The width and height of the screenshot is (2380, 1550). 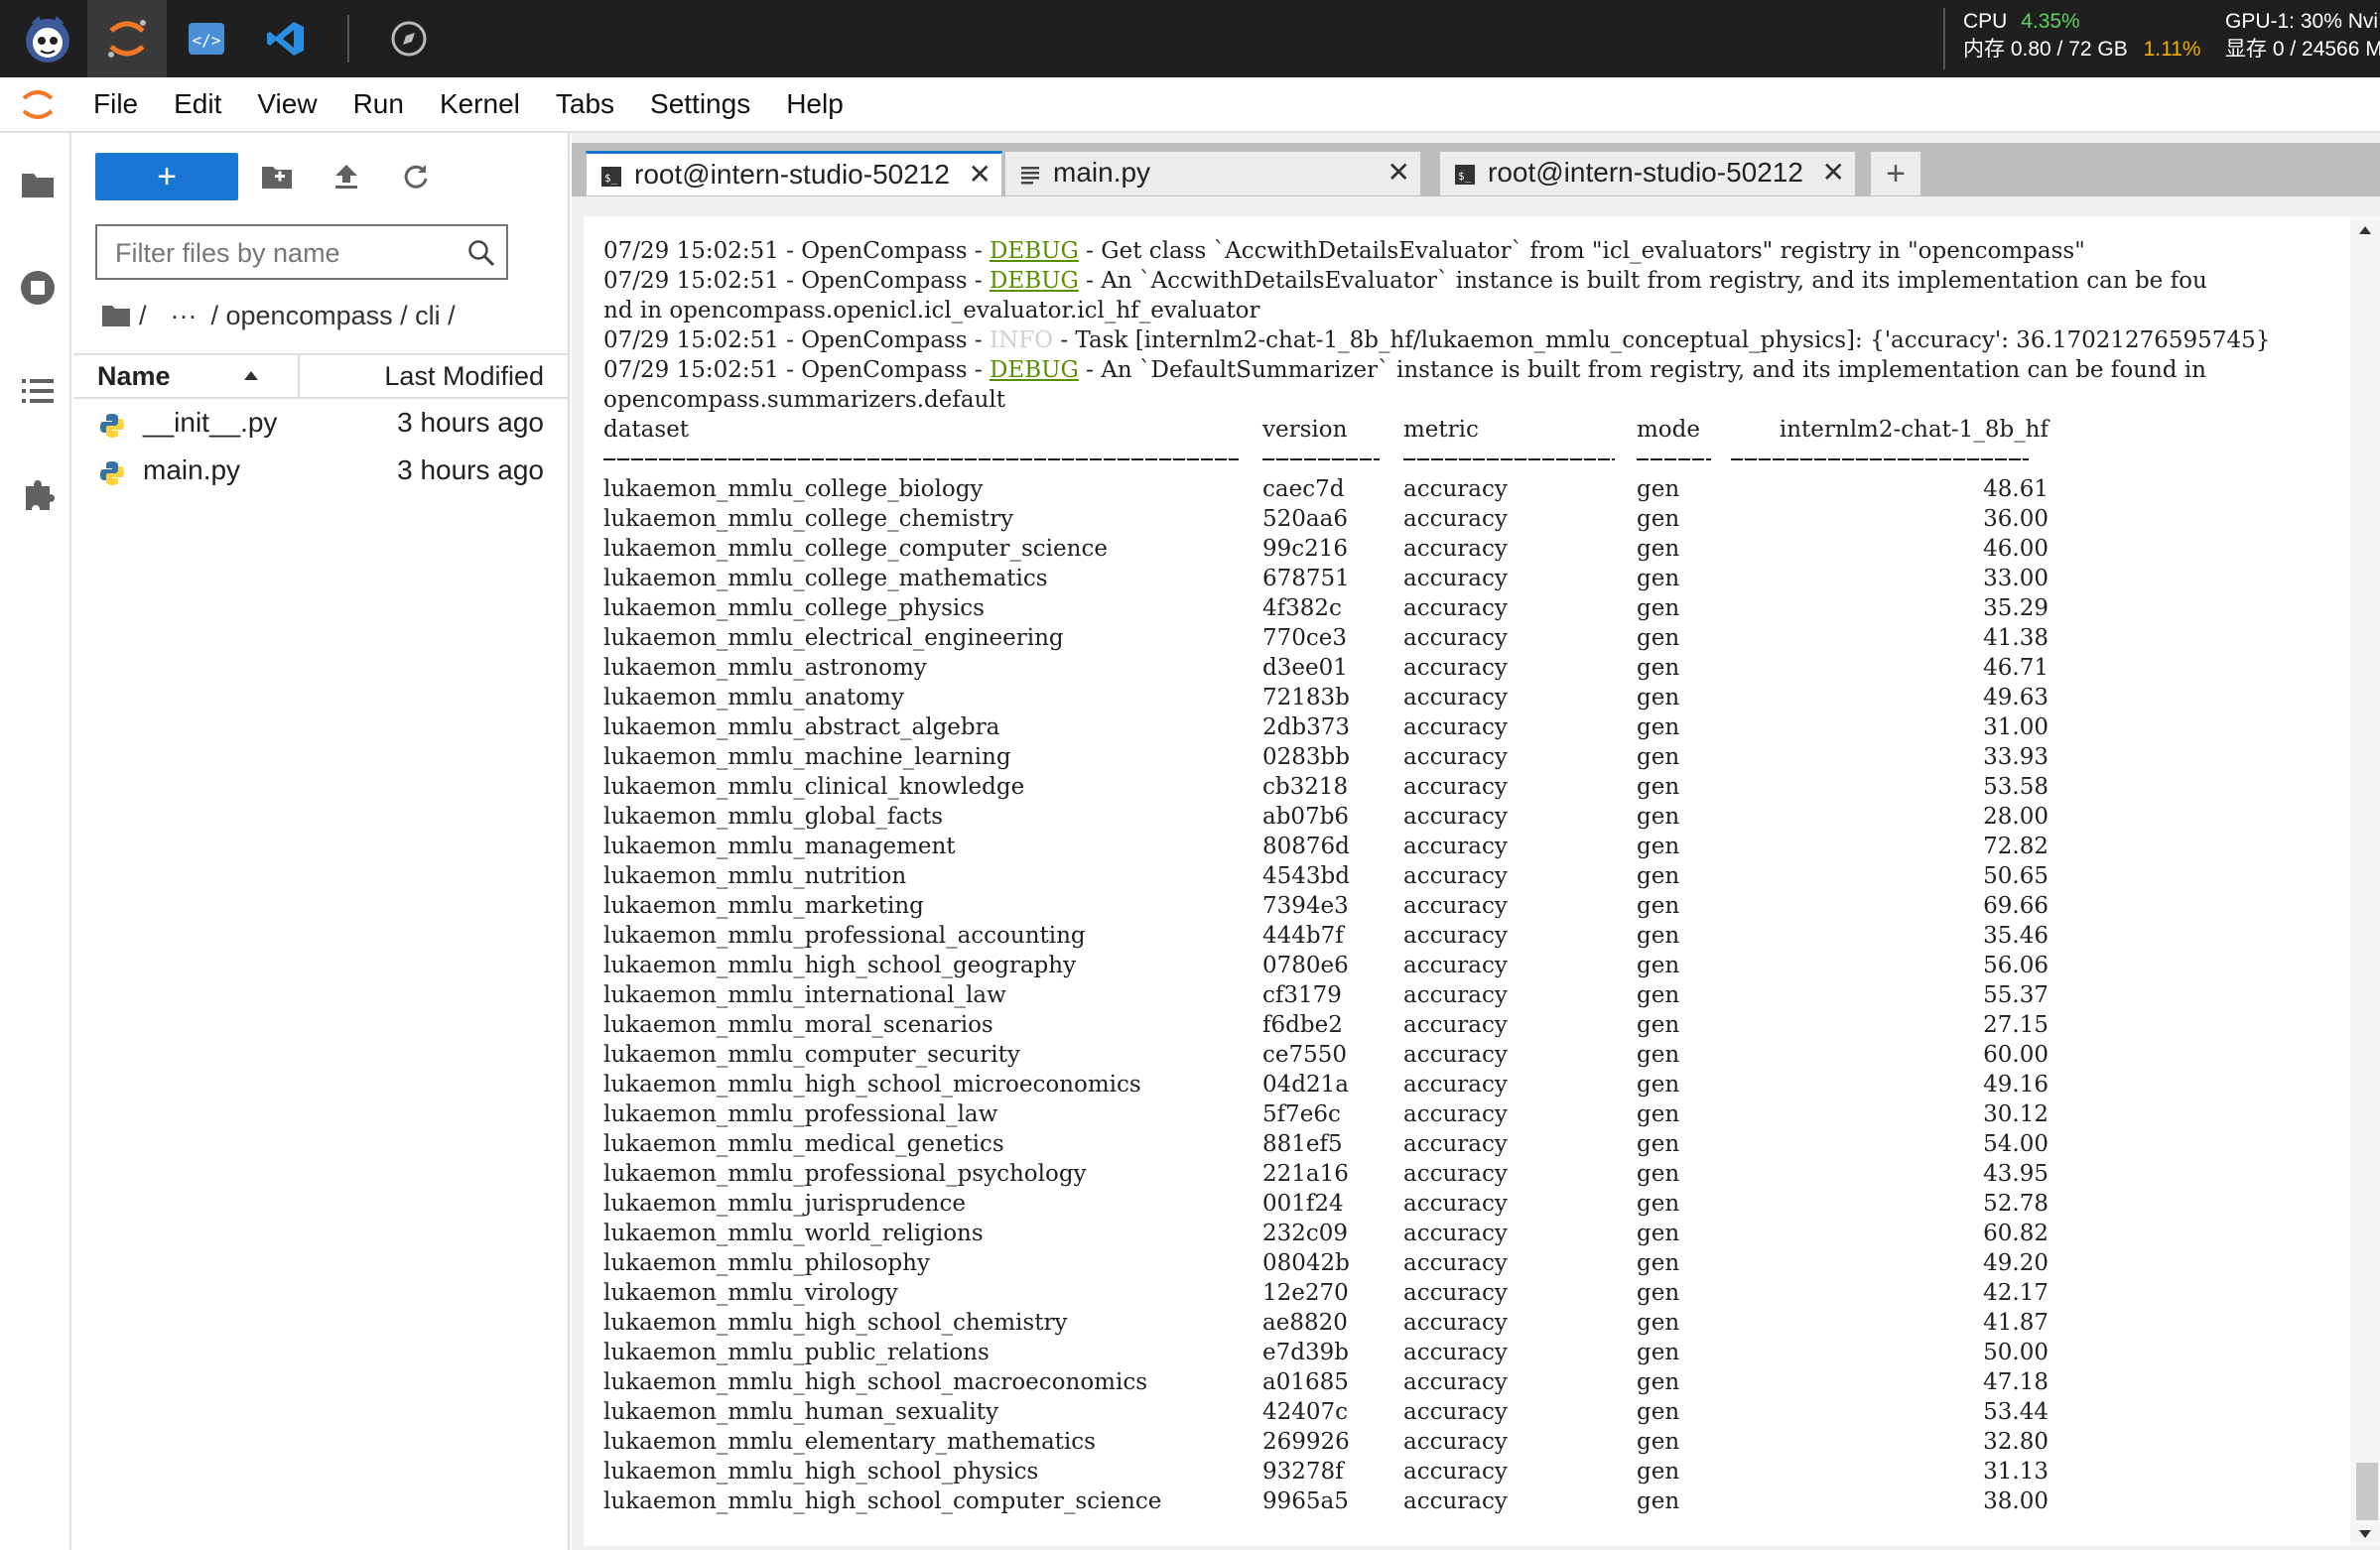 I want to click on mascot-logo-icon, so click(x=47, y=38).